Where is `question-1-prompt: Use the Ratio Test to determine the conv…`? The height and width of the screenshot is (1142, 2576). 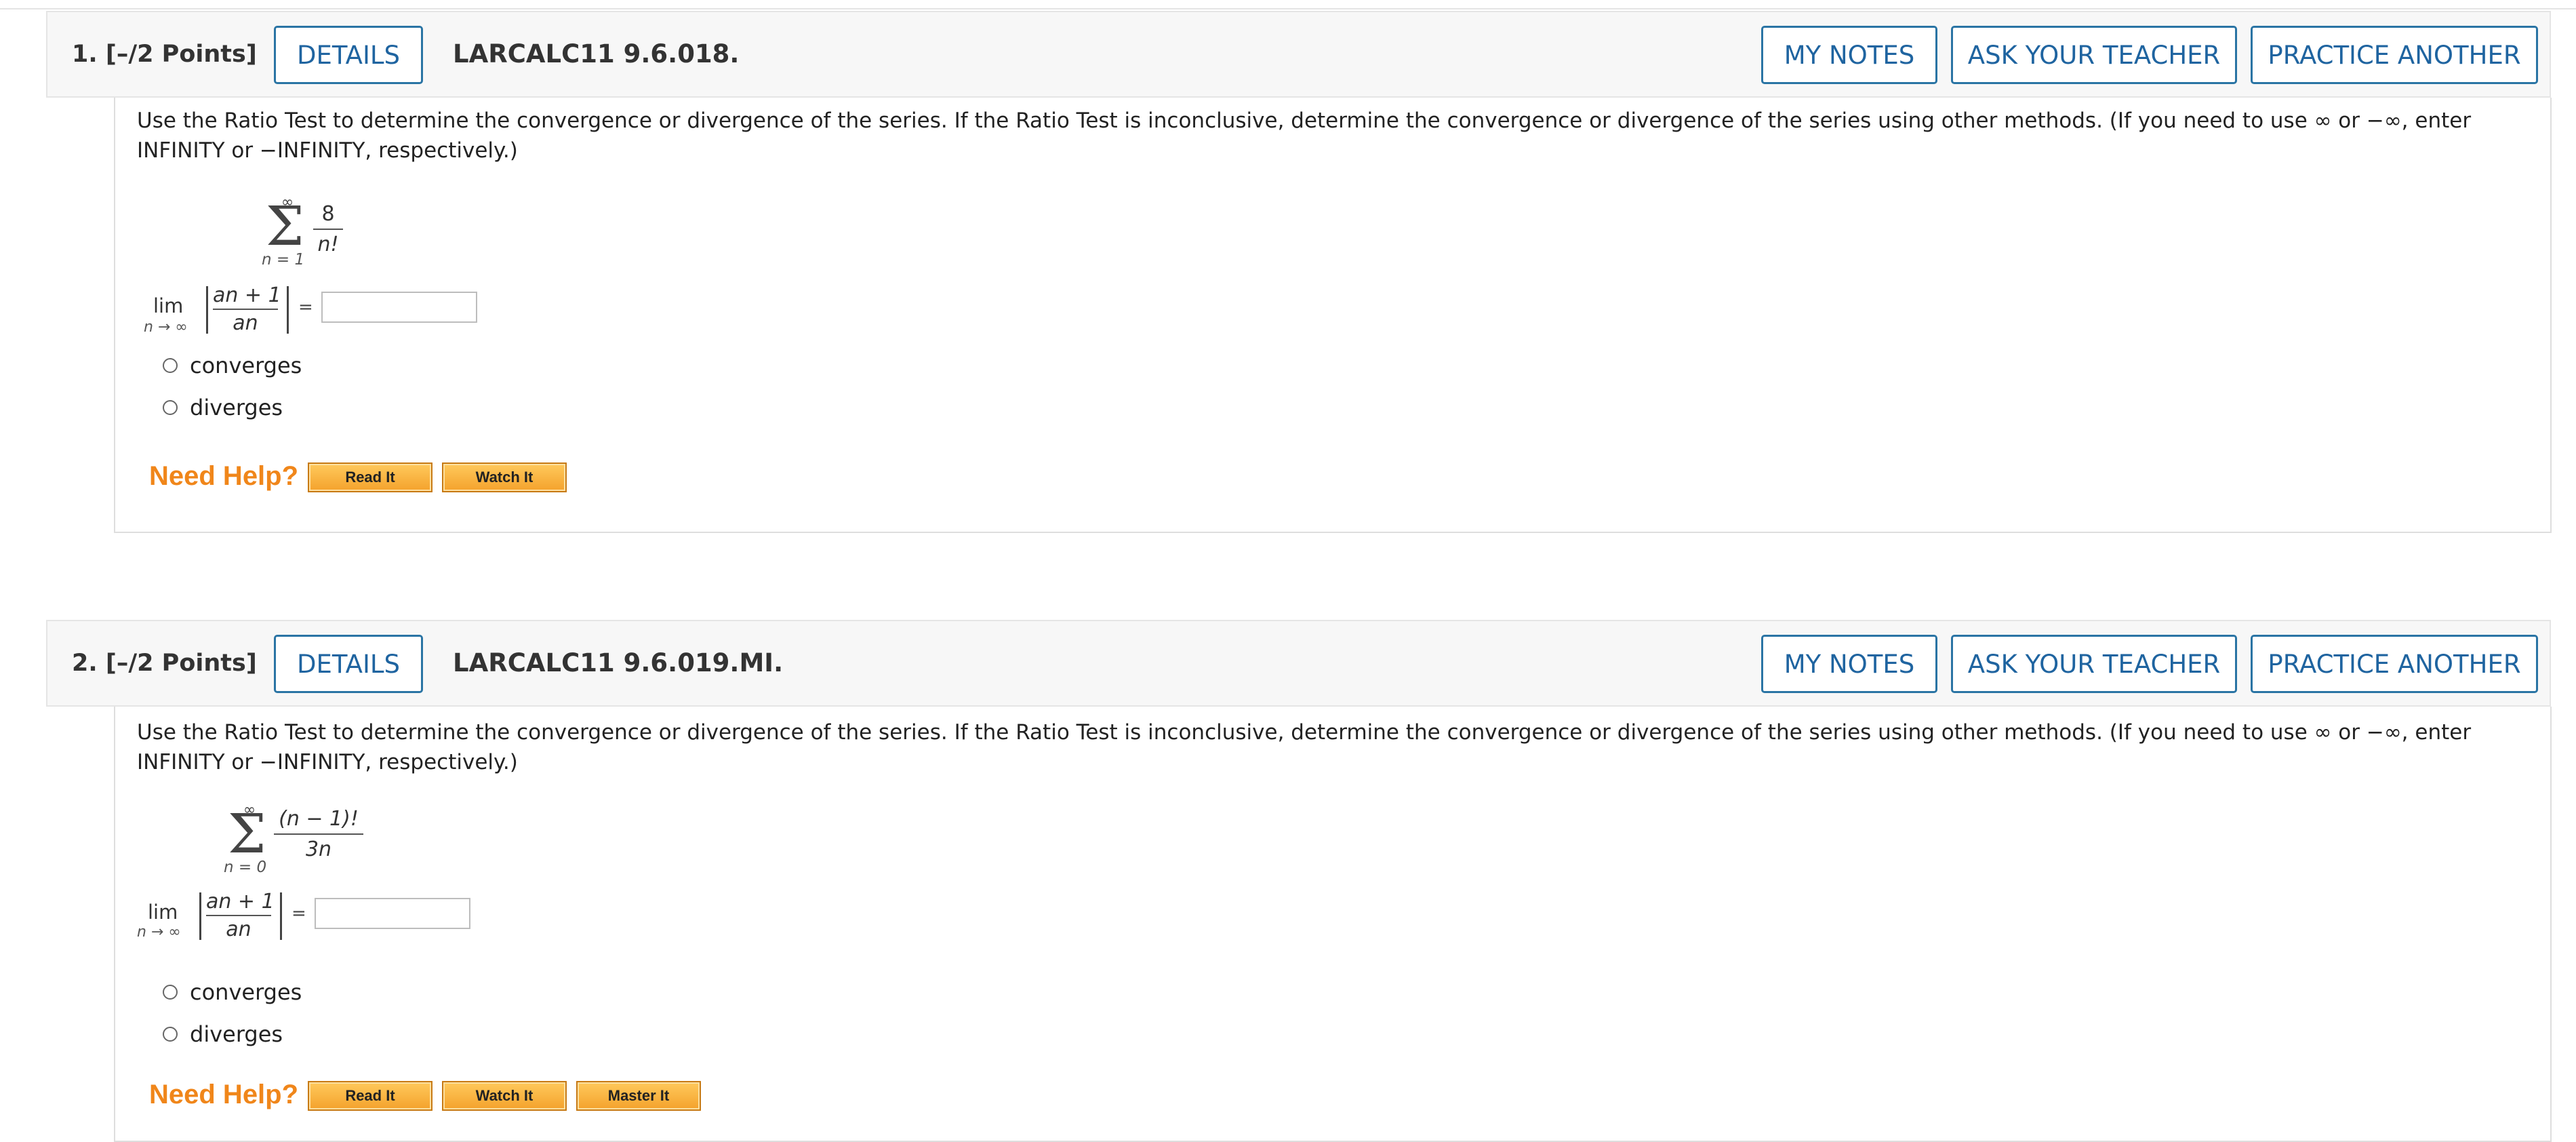 question-1-prompt: Use the Ratio Test to determine the conv… is located at coordinates (1304, 136).